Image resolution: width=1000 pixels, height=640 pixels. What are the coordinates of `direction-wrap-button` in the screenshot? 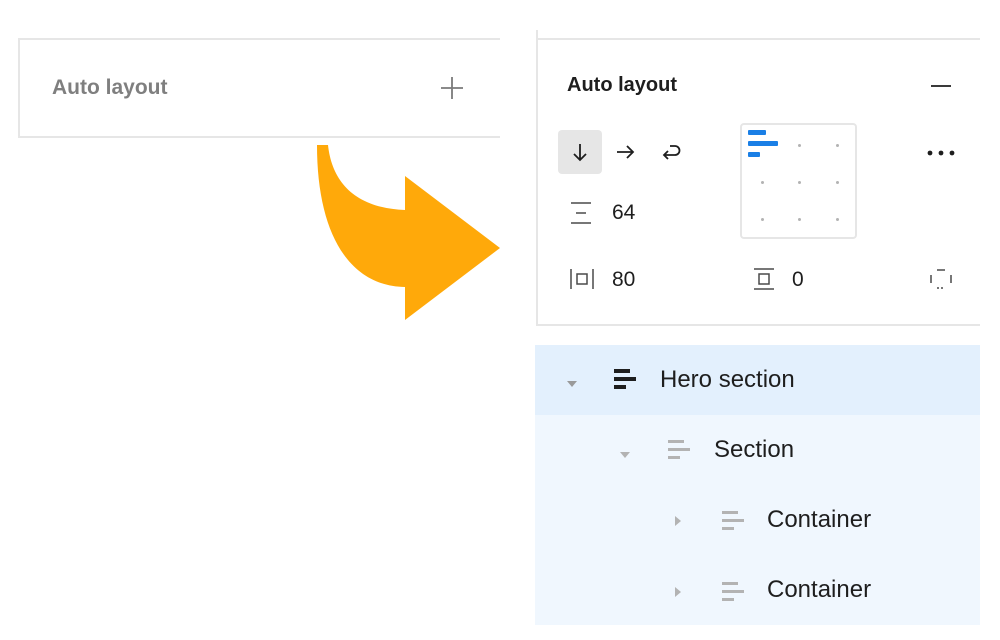 It's located at (671, 152).